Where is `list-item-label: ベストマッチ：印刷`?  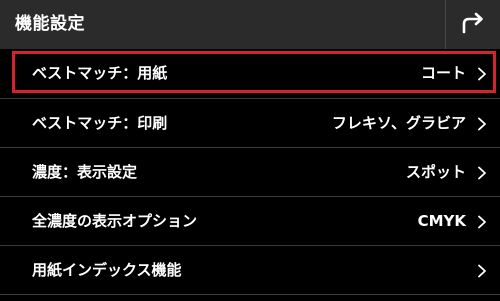 list-item-label: ベストマッチ：印刷 is located at coordinates (100, 123).